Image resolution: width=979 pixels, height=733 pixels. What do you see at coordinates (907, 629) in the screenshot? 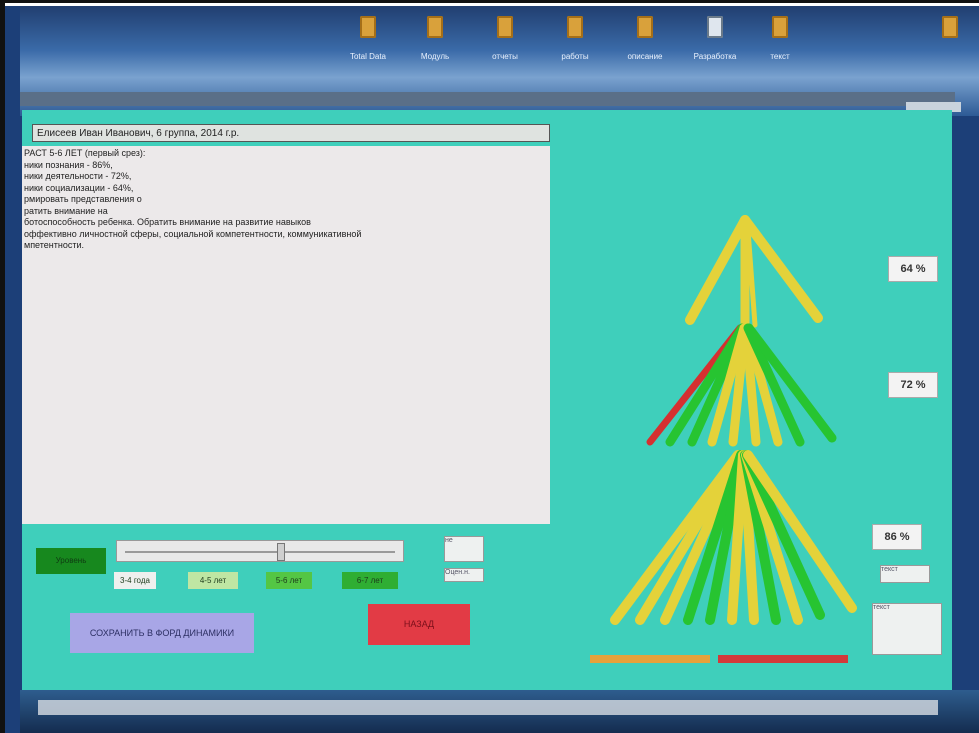
I see `side-text-area: текст` at bounding box center [907, 629].